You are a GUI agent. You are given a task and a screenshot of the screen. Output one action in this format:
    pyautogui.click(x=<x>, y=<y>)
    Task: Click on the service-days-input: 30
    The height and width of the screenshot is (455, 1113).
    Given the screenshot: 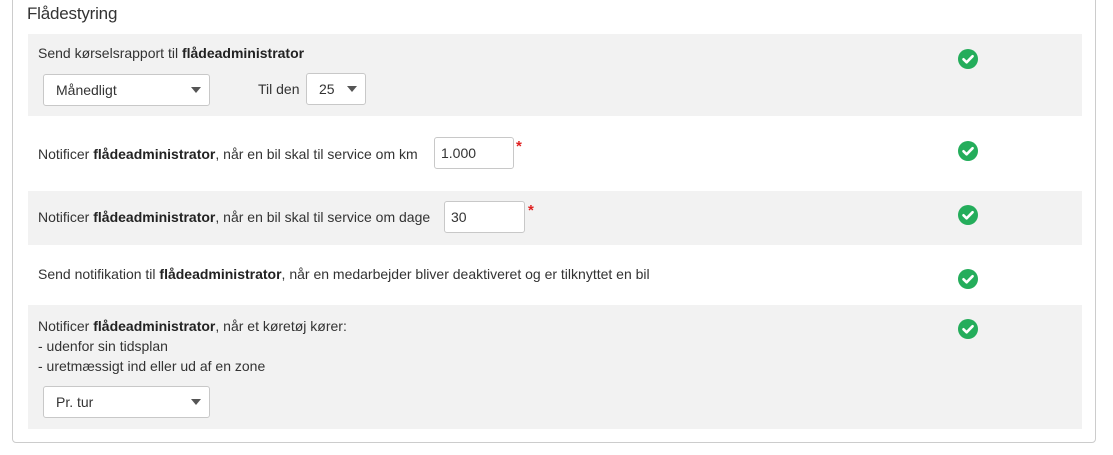 What is the action you would take?
    pyautogui.click(x=484, y=217)
    